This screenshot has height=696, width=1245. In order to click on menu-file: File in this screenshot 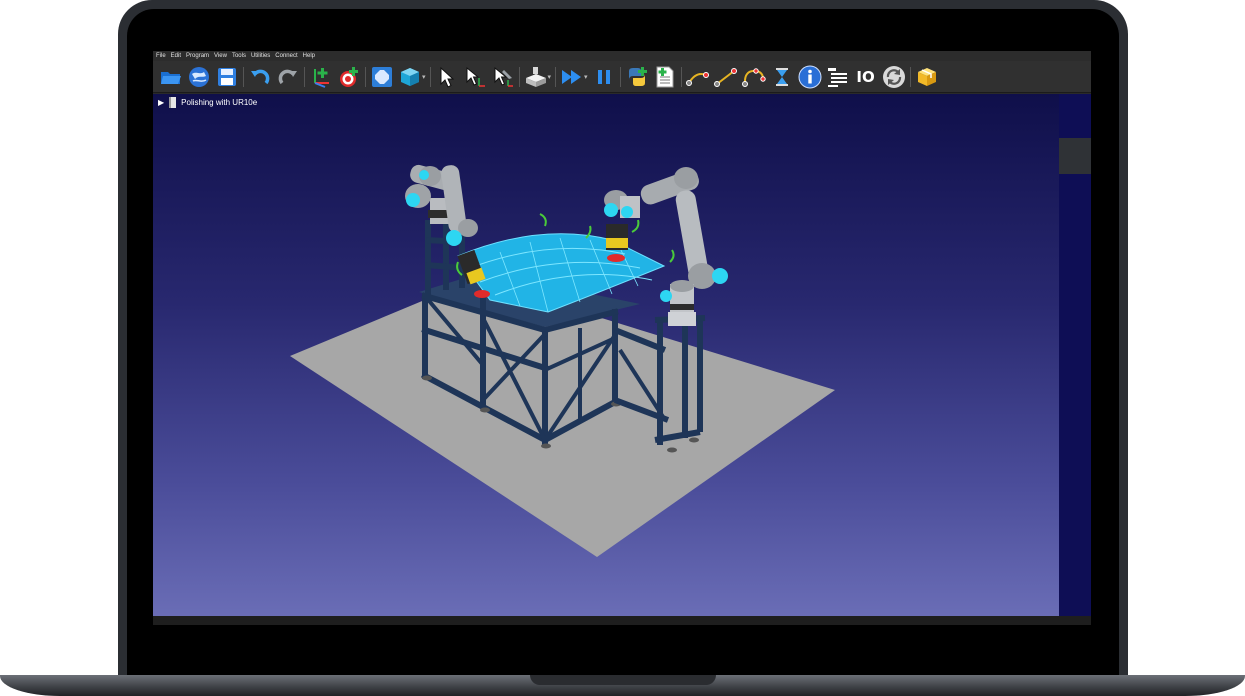, I will do `click(161, 56)`.